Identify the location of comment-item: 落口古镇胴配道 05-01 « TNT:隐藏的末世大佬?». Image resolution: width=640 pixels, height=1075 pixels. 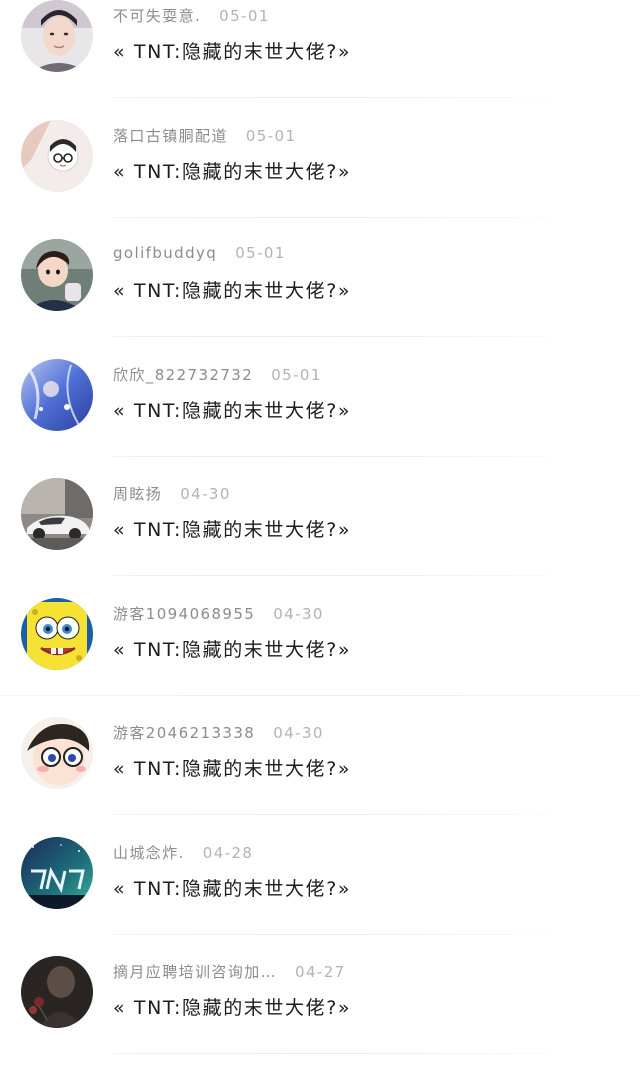
(320, 179).